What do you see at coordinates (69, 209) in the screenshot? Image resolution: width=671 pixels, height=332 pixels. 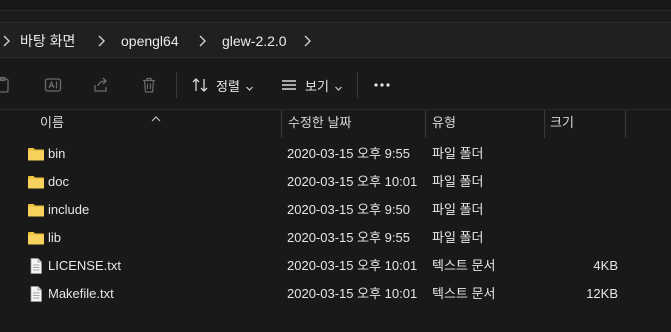 I see `file-name: include` at bounding box center [69, 209].